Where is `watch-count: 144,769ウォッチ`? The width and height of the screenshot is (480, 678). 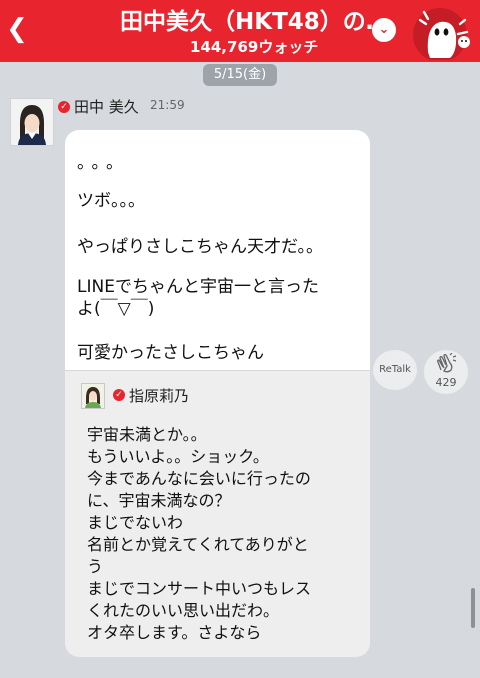
watch-count: 144,769ウォッチ is located at coordinates (254, 47).